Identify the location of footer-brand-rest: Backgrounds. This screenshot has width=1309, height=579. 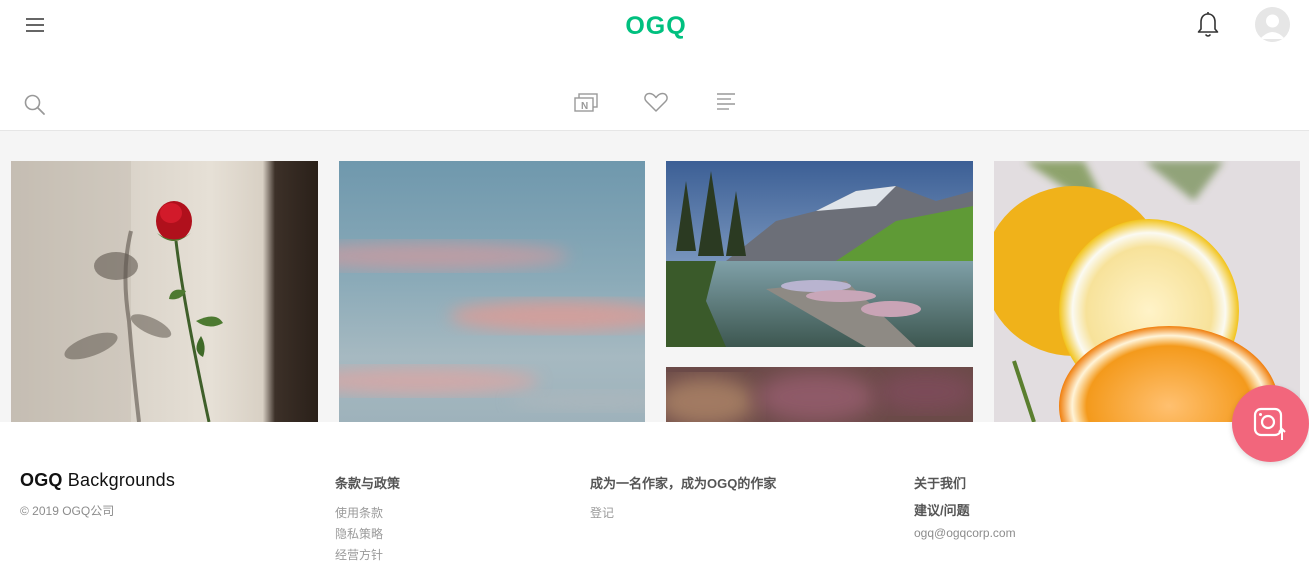
(119, 480).